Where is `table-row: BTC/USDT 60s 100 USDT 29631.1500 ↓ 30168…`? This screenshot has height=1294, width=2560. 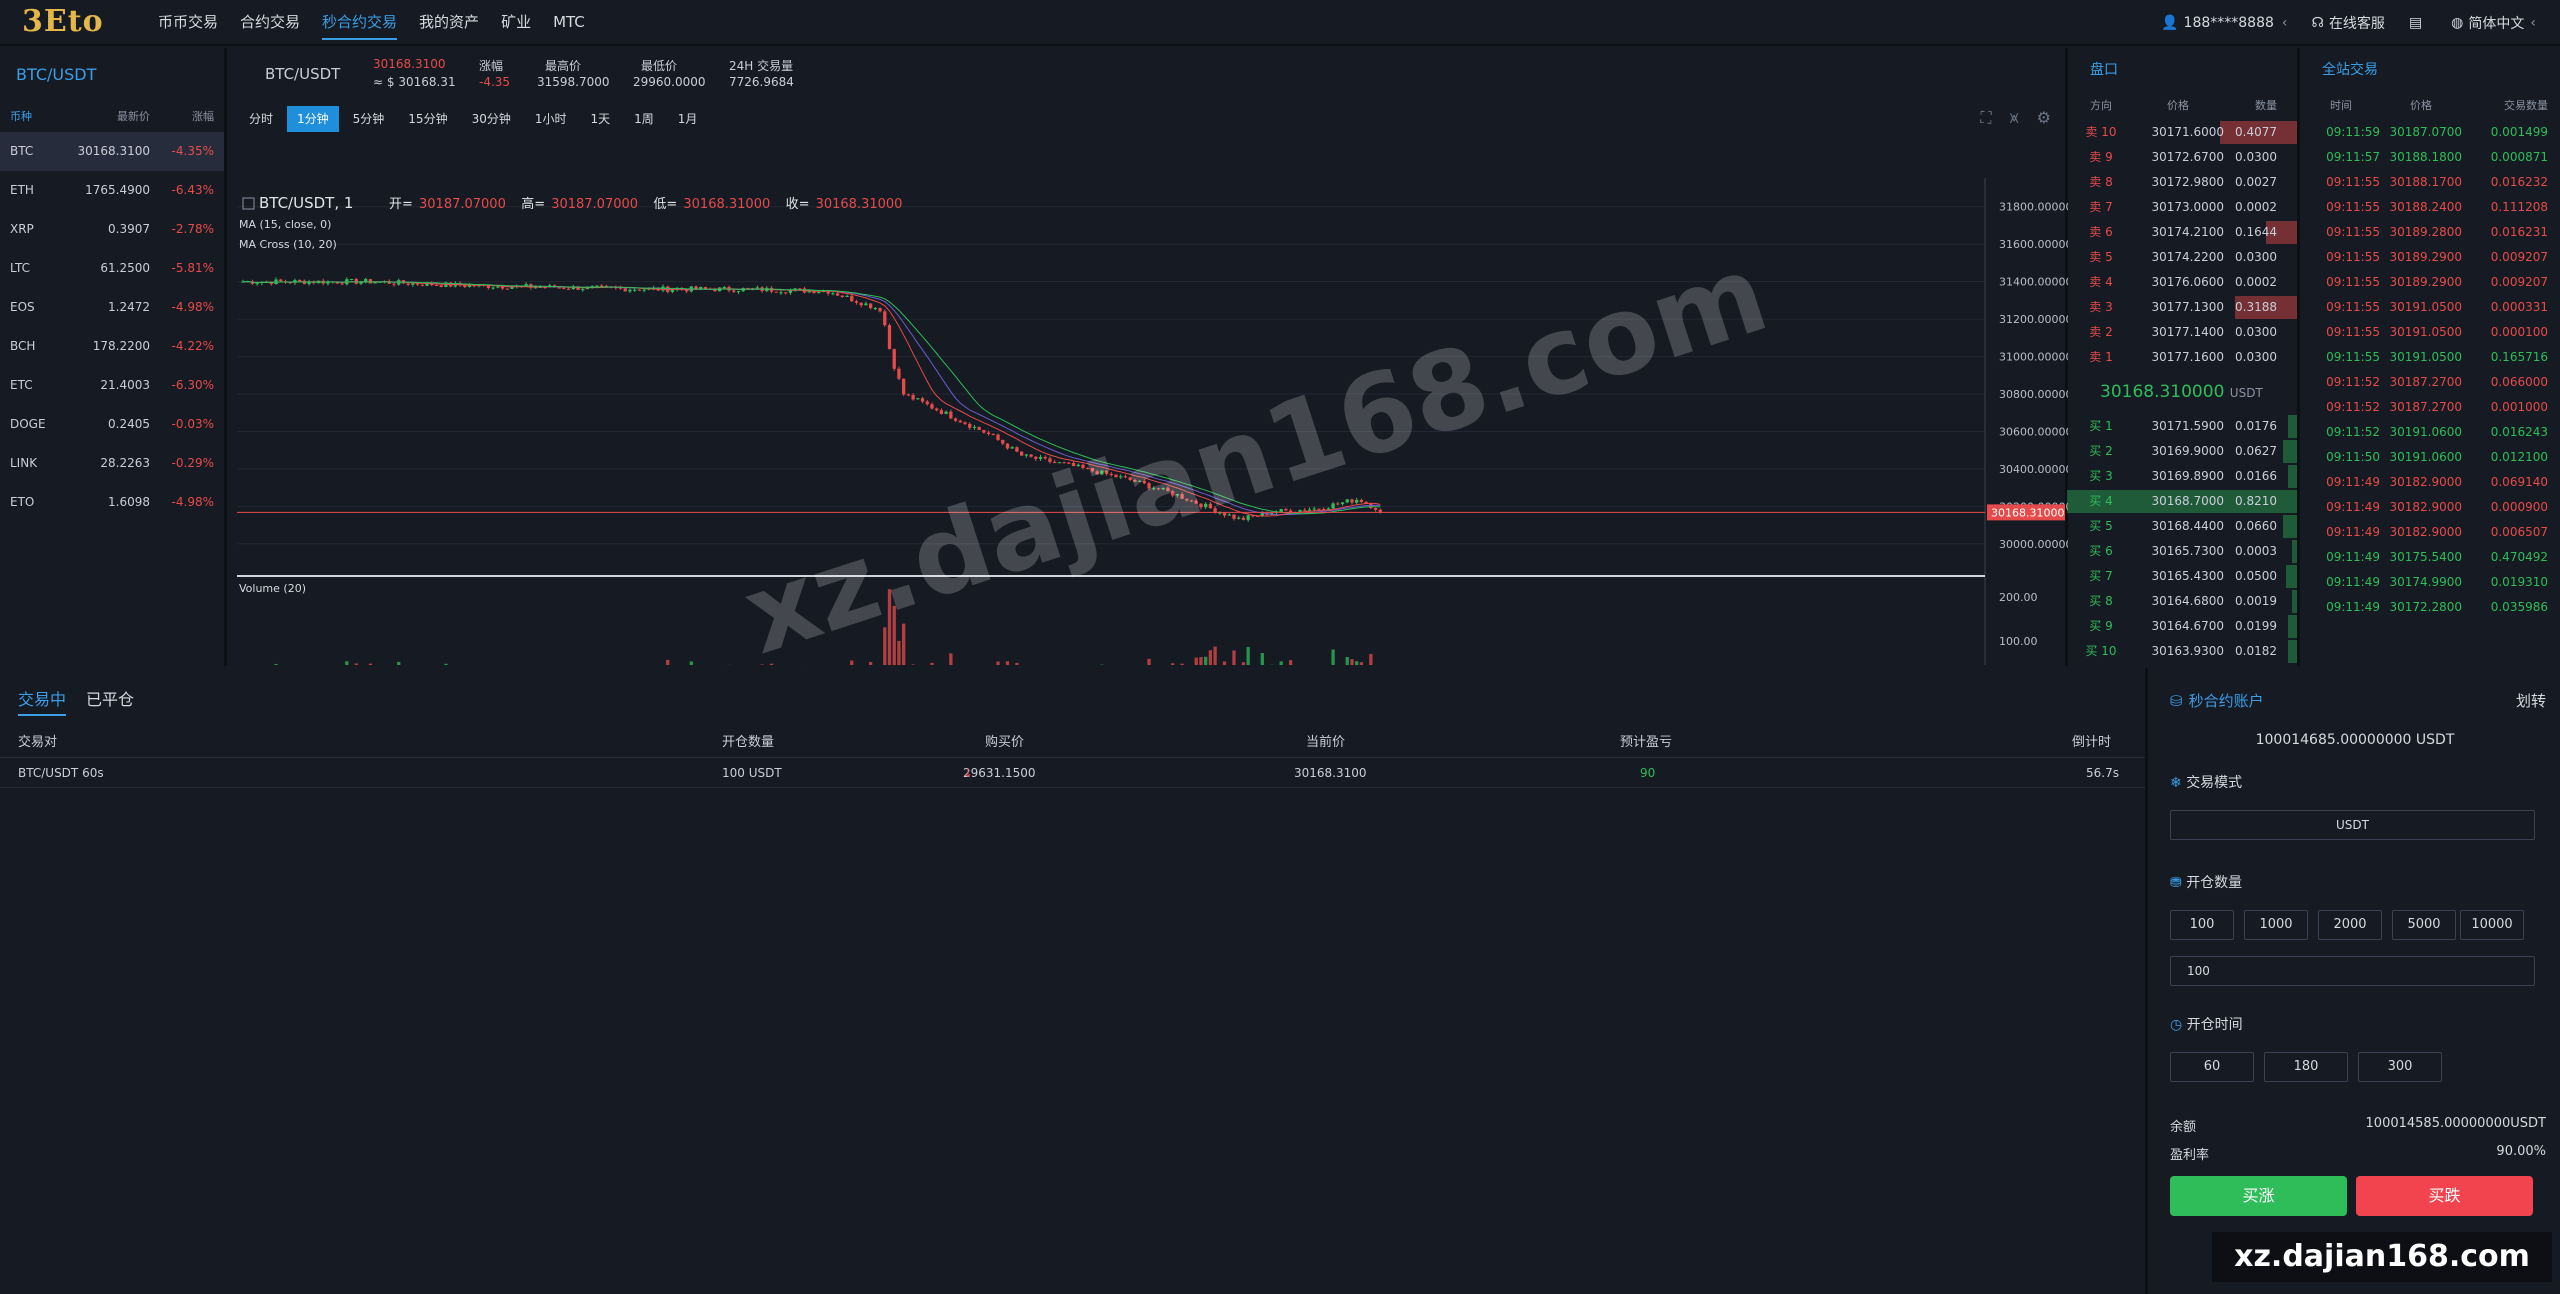 table-row: BTC/USDT 60s 100 USDT 29631.1500 ↓ 30168… is located at coordinates (1072, 773).